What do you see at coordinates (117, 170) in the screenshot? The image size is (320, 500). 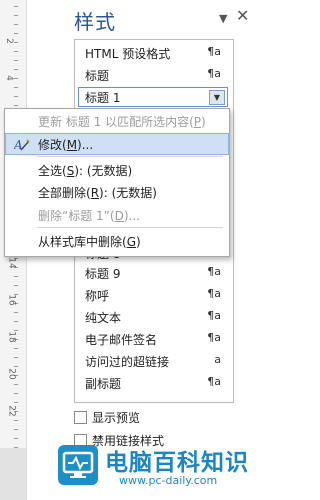 I see `menu-item-select-all: 全选(S): (无数据)` at bounding box center [117, 170].